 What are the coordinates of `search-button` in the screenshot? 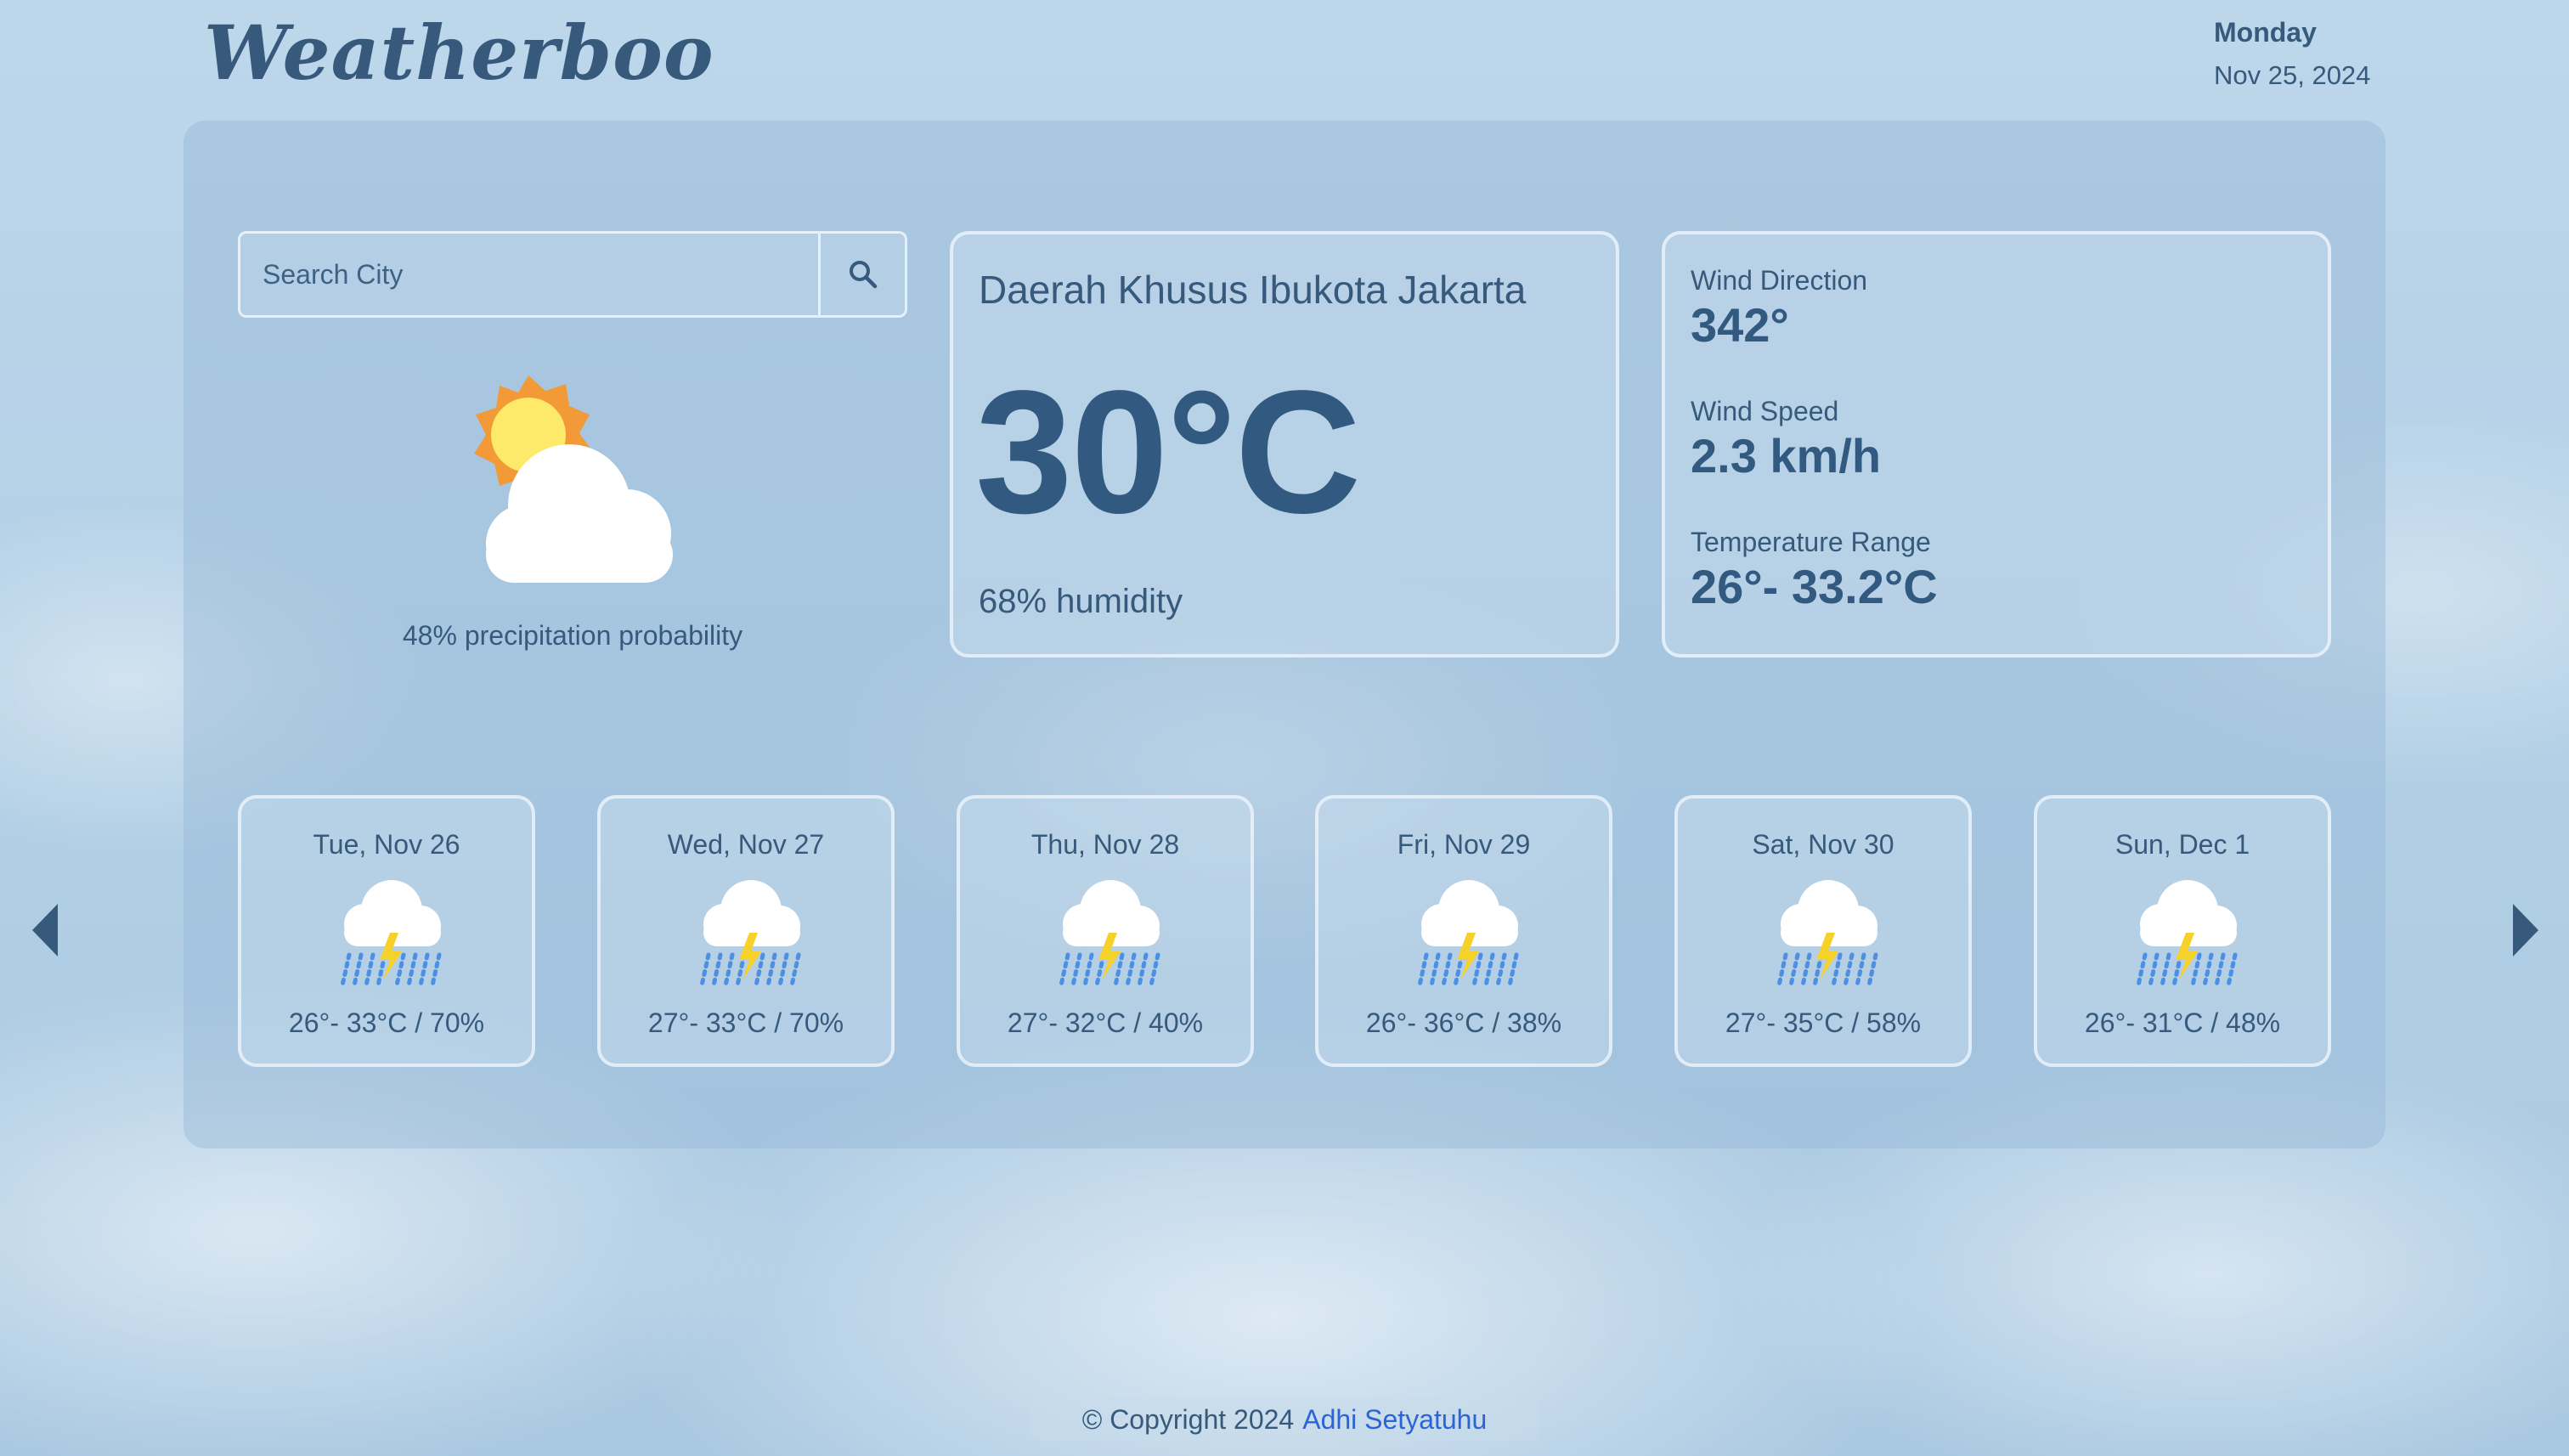 It's located at (862, 274).